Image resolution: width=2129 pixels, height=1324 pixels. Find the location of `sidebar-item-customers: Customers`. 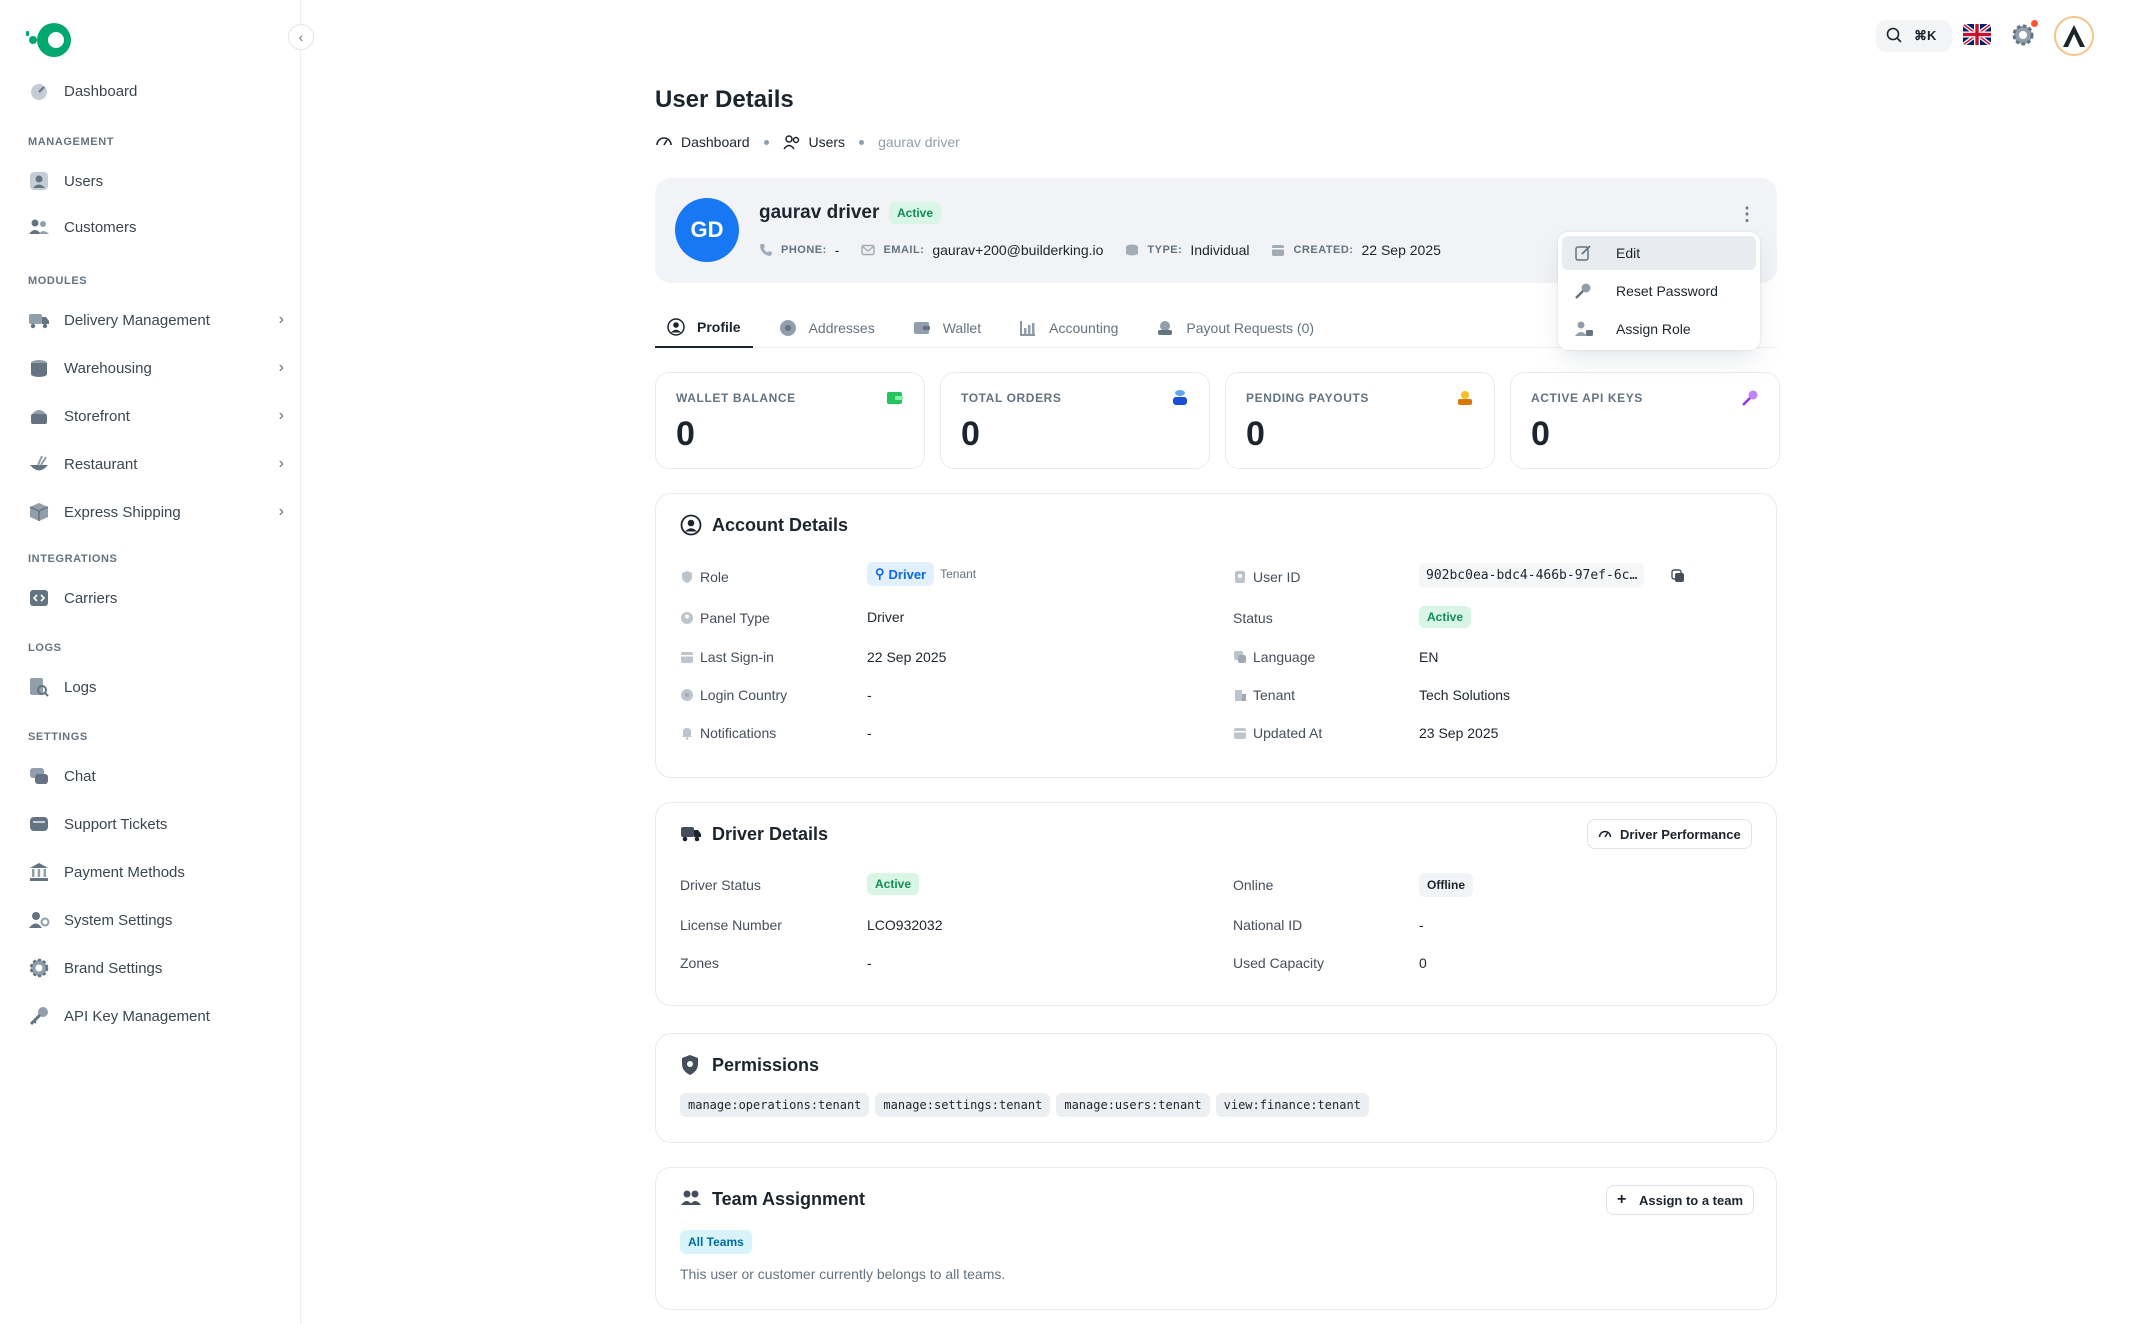

sidebar-item-customers: Customers is located at coordinates (156, 227).